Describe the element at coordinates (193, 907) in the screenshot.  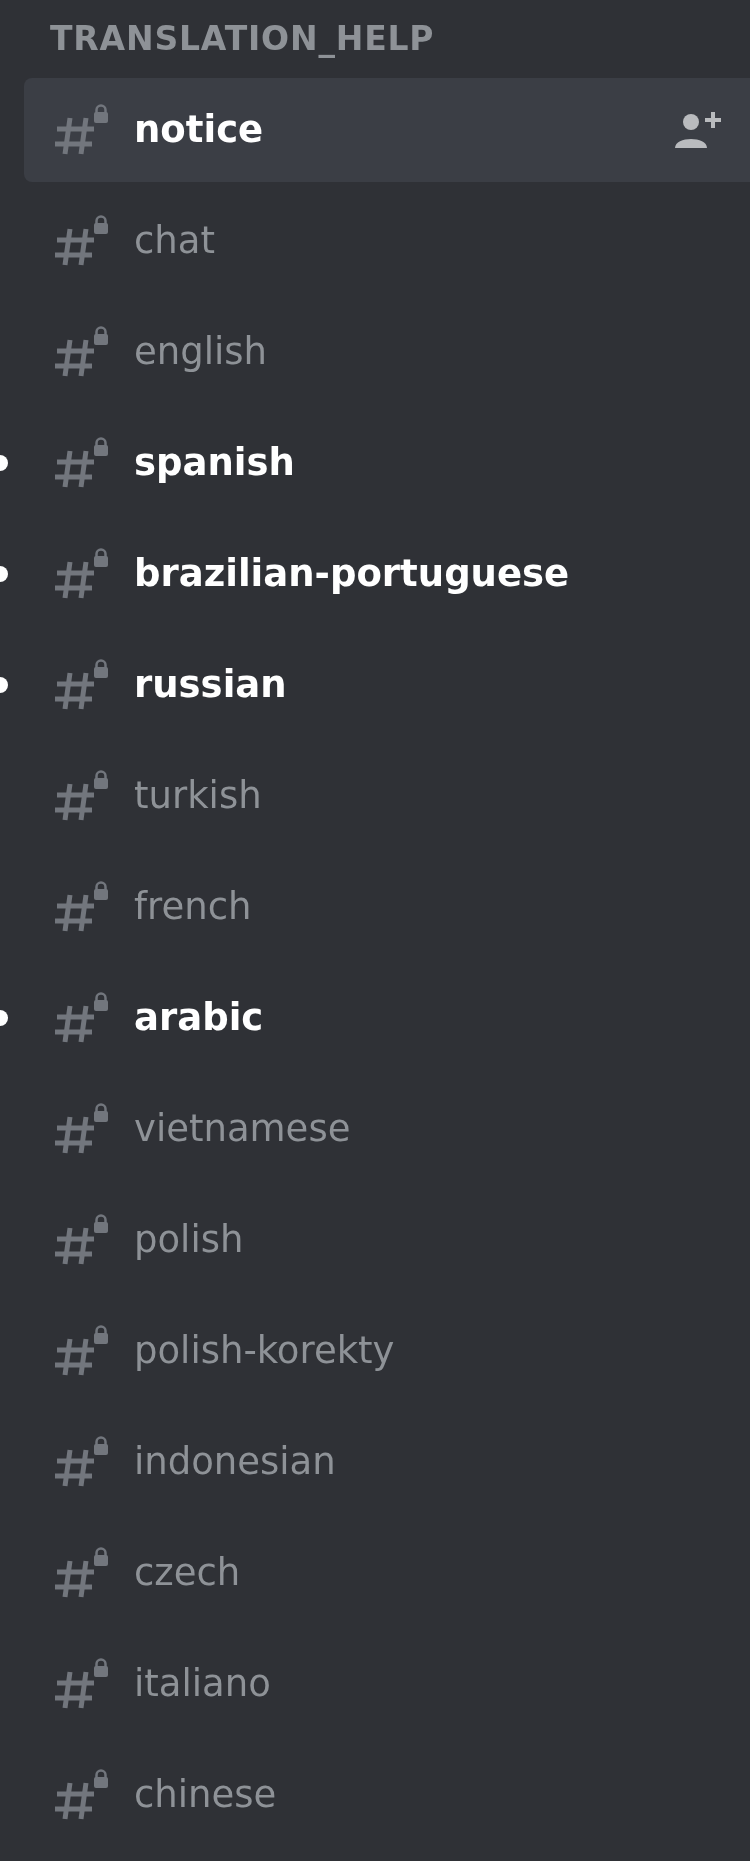
I see `channel-name: french` at that location.